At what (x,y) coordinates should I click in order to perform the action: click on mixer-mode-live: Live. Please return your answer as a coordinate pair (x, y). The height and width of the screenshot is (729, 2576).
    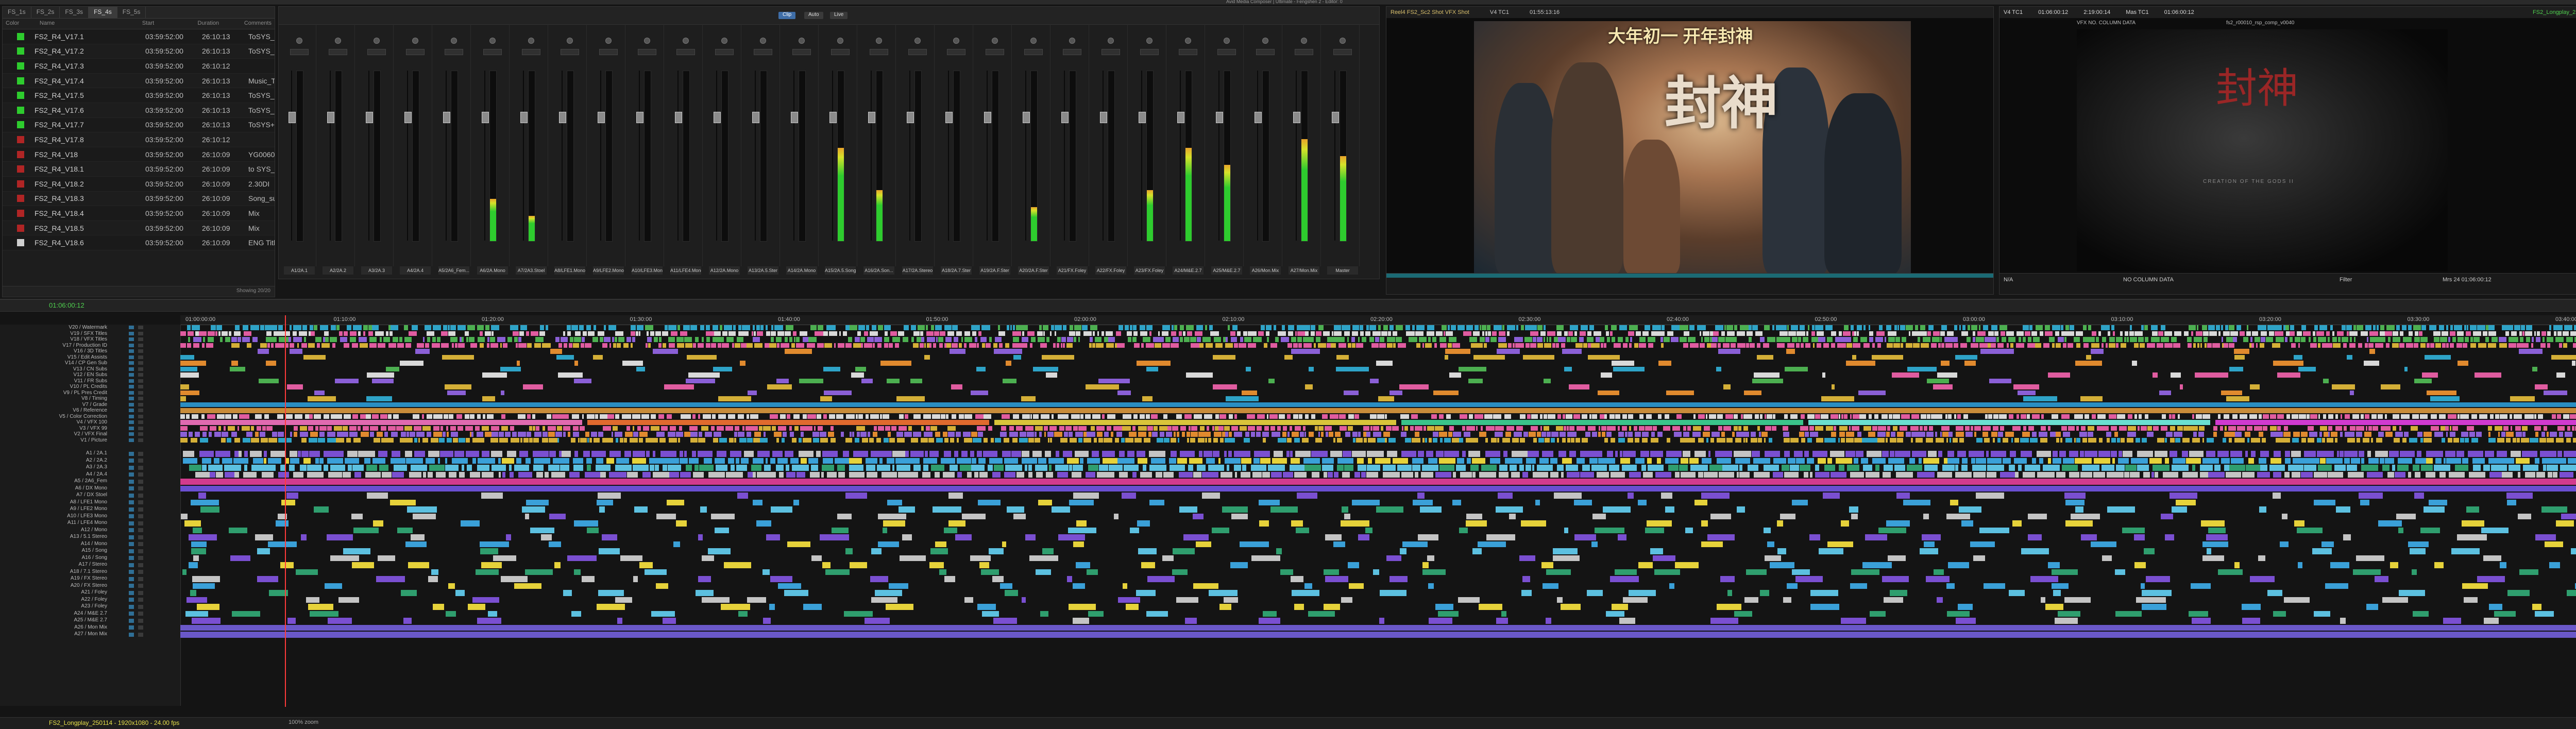
    Looking at the image, I should click on (839, 16).